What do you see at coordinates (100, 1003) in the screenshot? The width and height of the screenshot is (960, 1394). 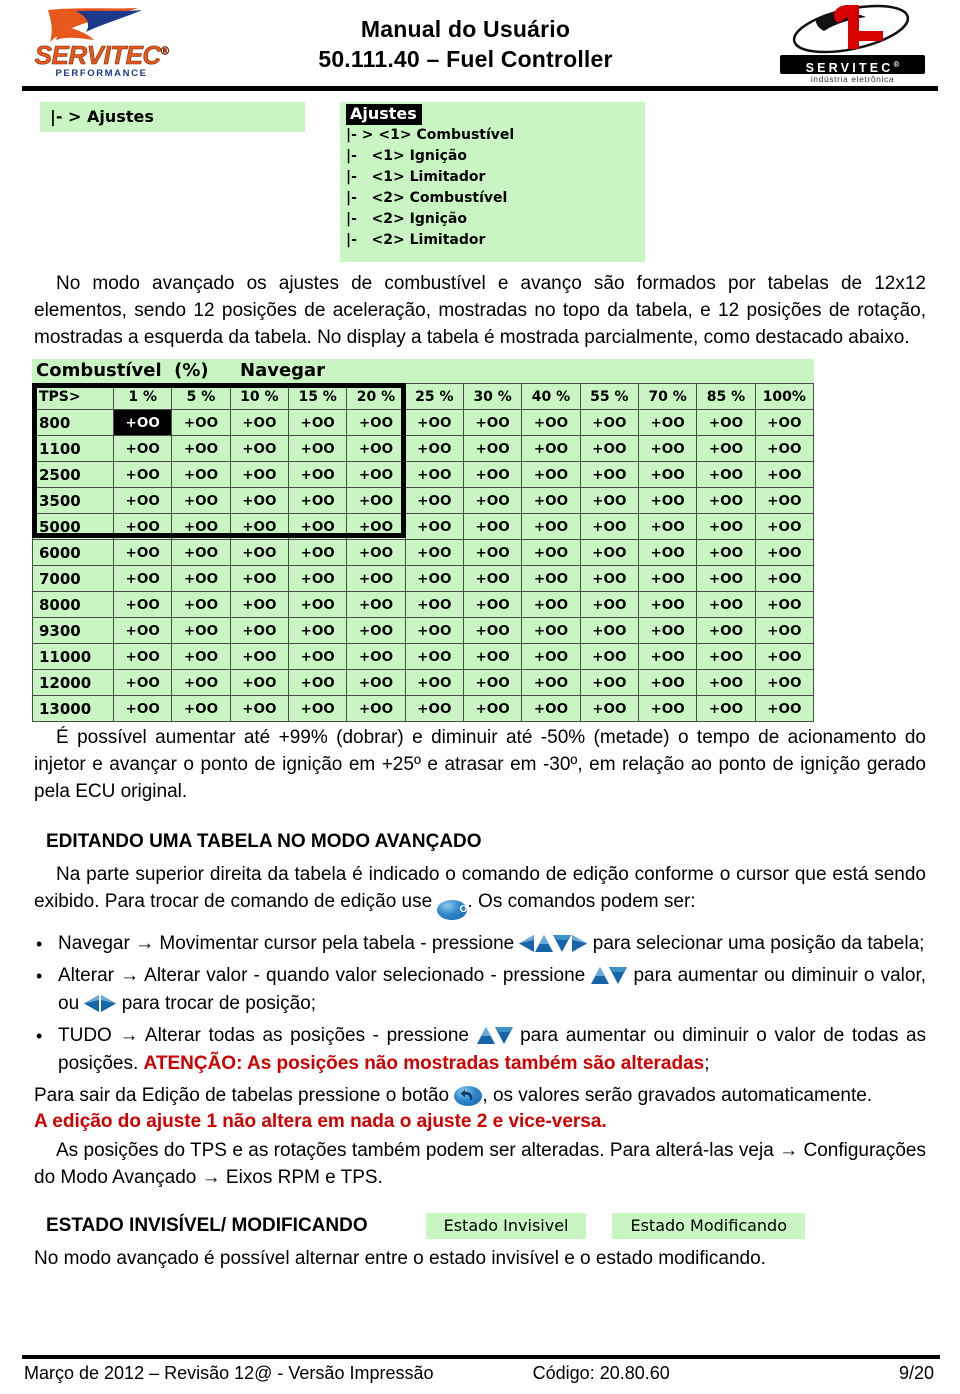 I see `leftright-arrows-icon-group` at bounding box center [100, 1003].